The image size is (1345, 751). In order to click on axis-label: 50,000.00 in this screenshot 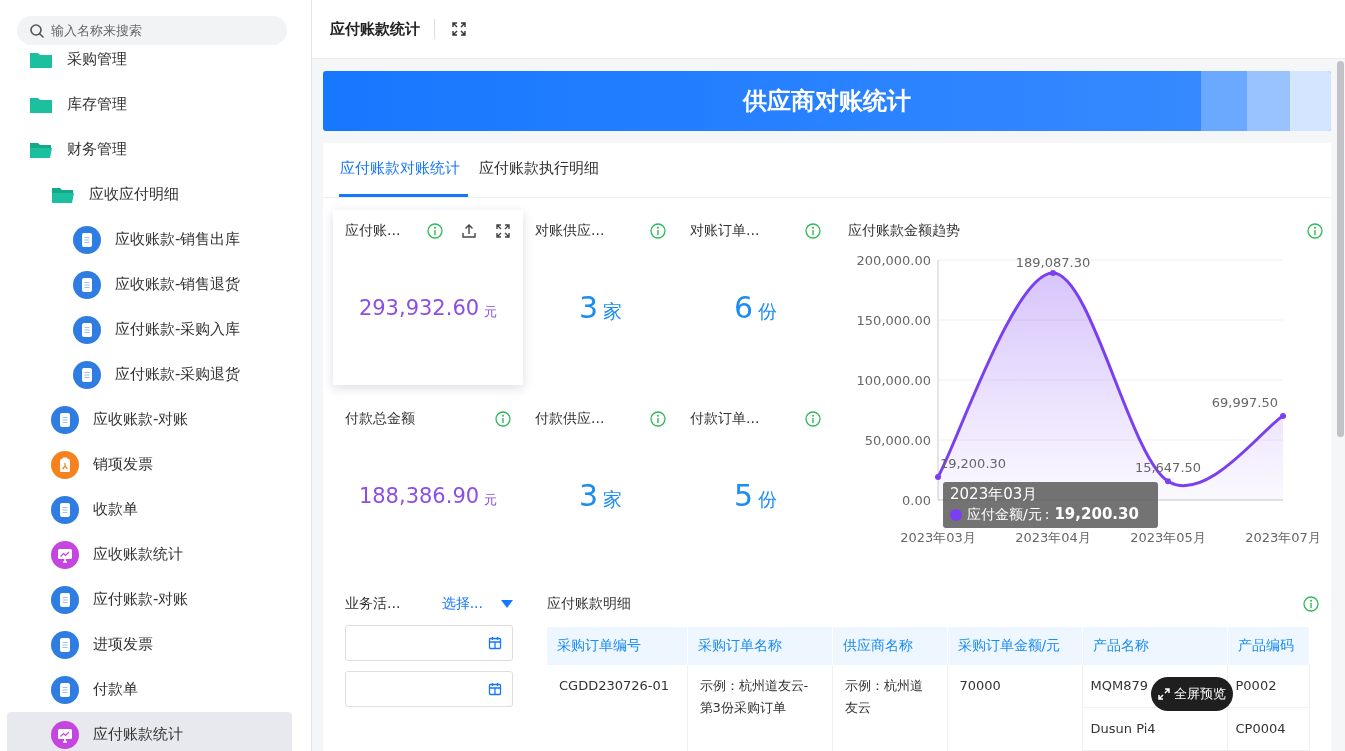, I will do `click(897, 440)`.